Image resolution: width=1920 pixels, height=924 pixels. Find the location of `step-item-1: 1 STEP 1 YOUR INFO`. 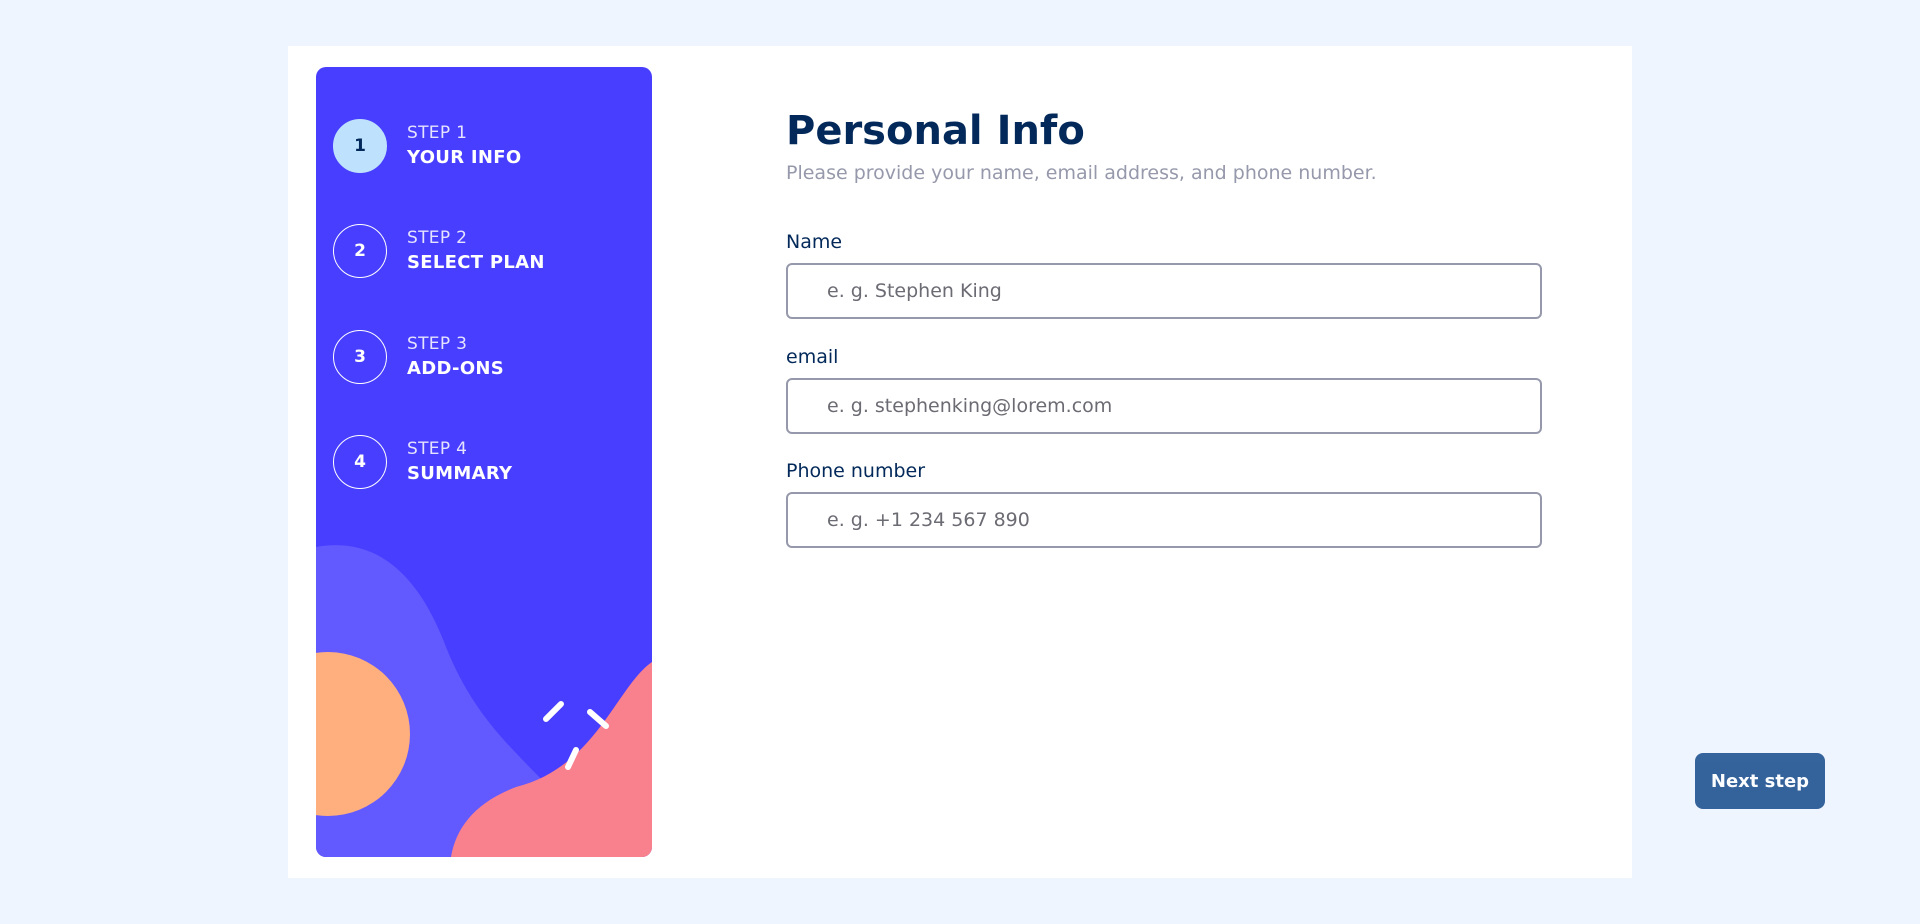

step-item-1: 1 STEP 1 YOUR INFO is located at coordinates (427, 146).